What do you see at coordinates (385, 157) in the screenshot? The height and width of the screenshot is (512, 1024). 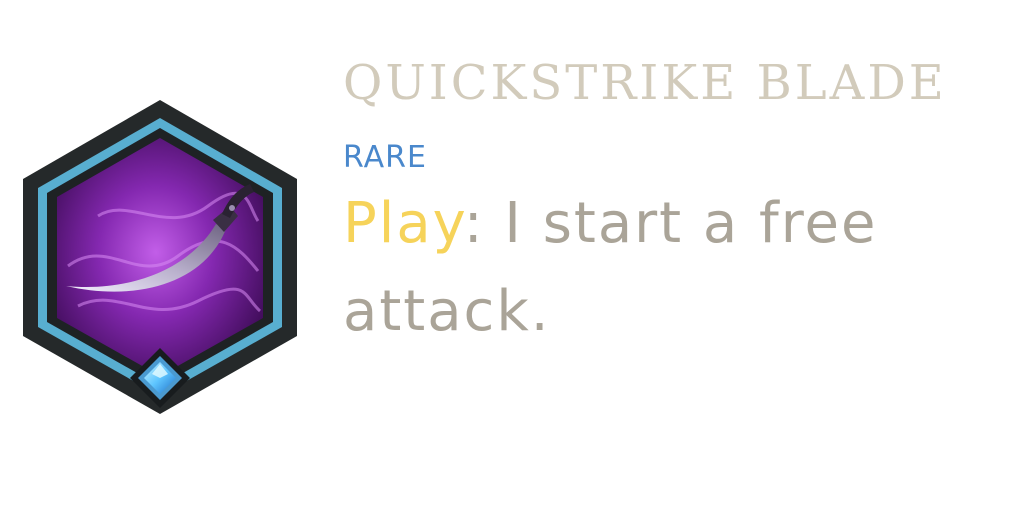 I see `item-rarity: RARE` at bounding box center [385, 157].